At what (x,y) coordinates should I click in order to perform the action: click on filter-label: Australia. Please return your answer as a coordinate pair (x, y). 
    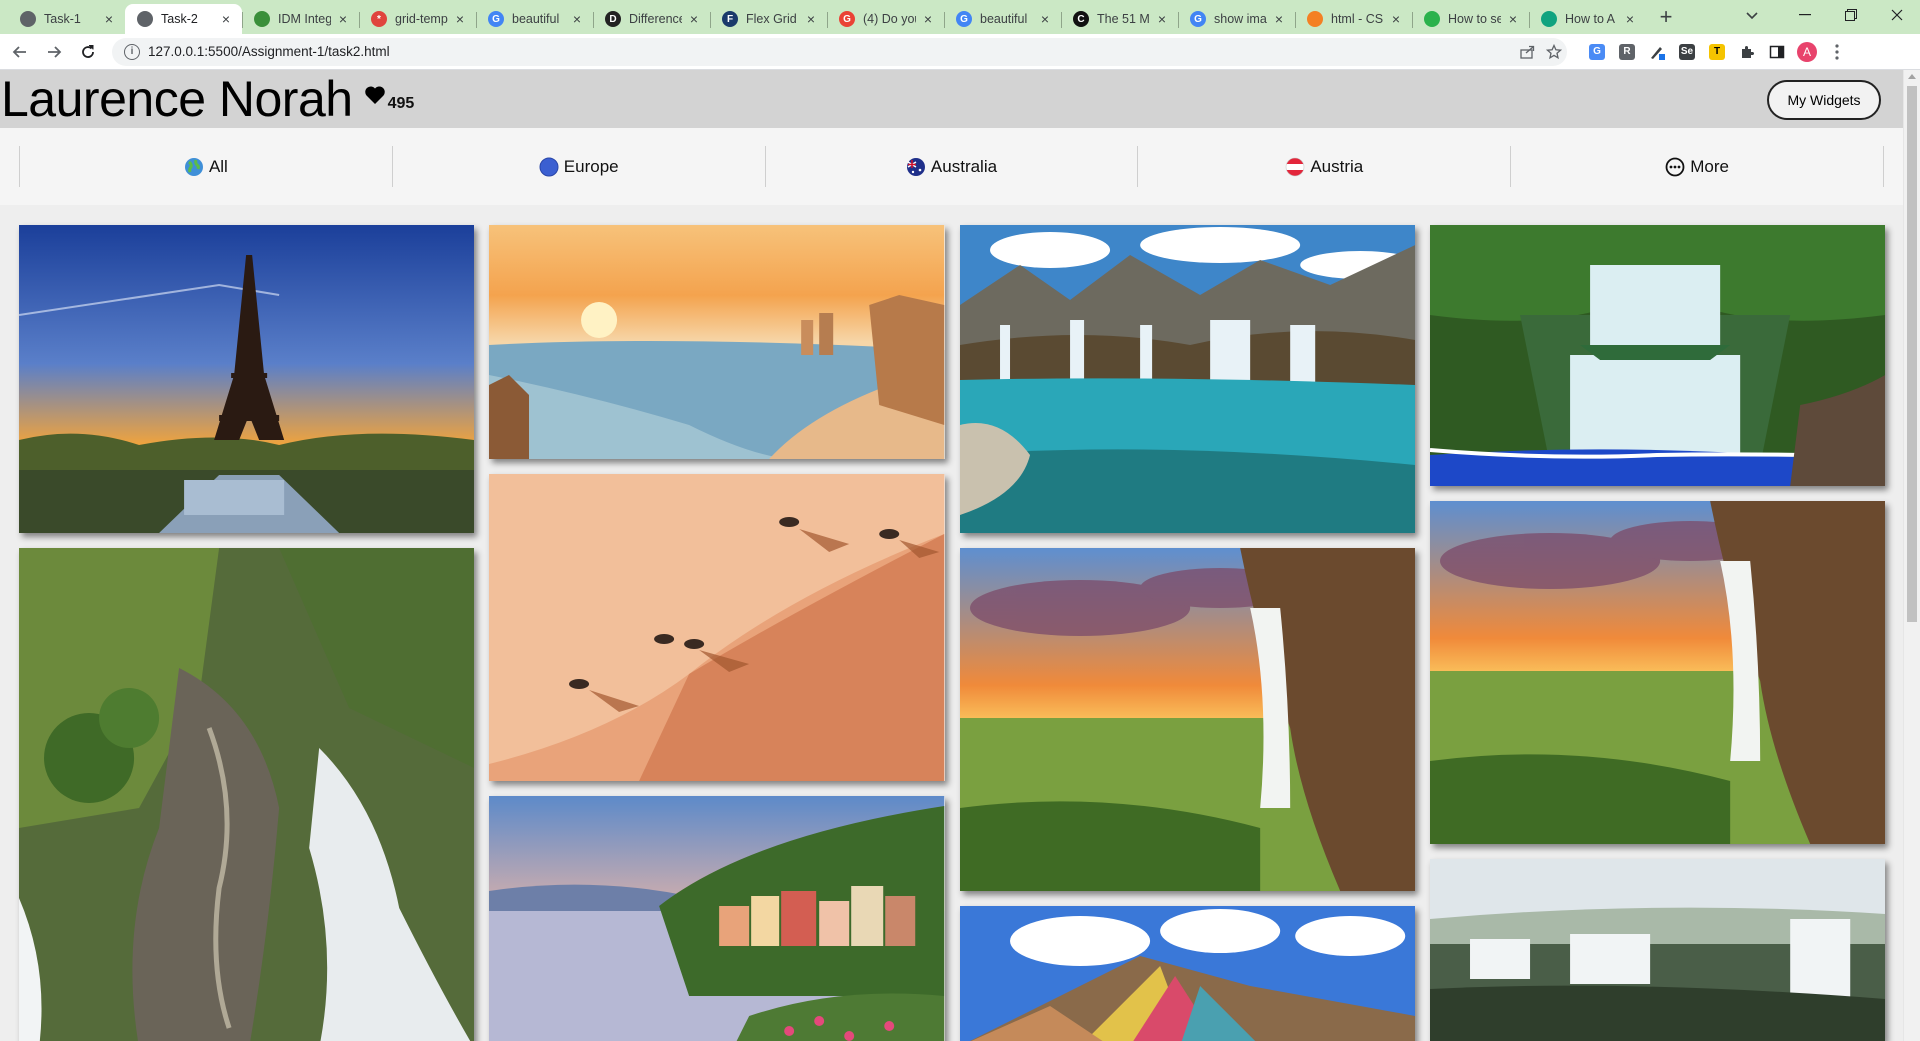
    Looking at the image, I should click on (964, 166).